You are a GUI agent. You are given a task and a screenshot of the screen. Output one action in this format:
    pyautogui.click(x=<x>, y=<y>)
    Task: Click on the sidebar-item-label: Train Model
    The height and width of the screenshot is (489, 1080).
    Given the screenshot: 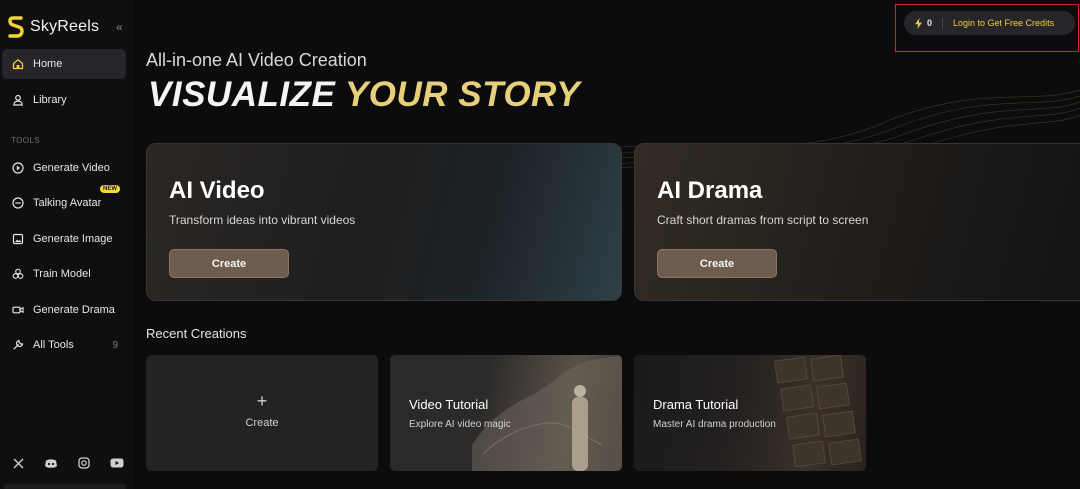 What is the action you would take?
    pyautogui.click(x=62, y=274)
    